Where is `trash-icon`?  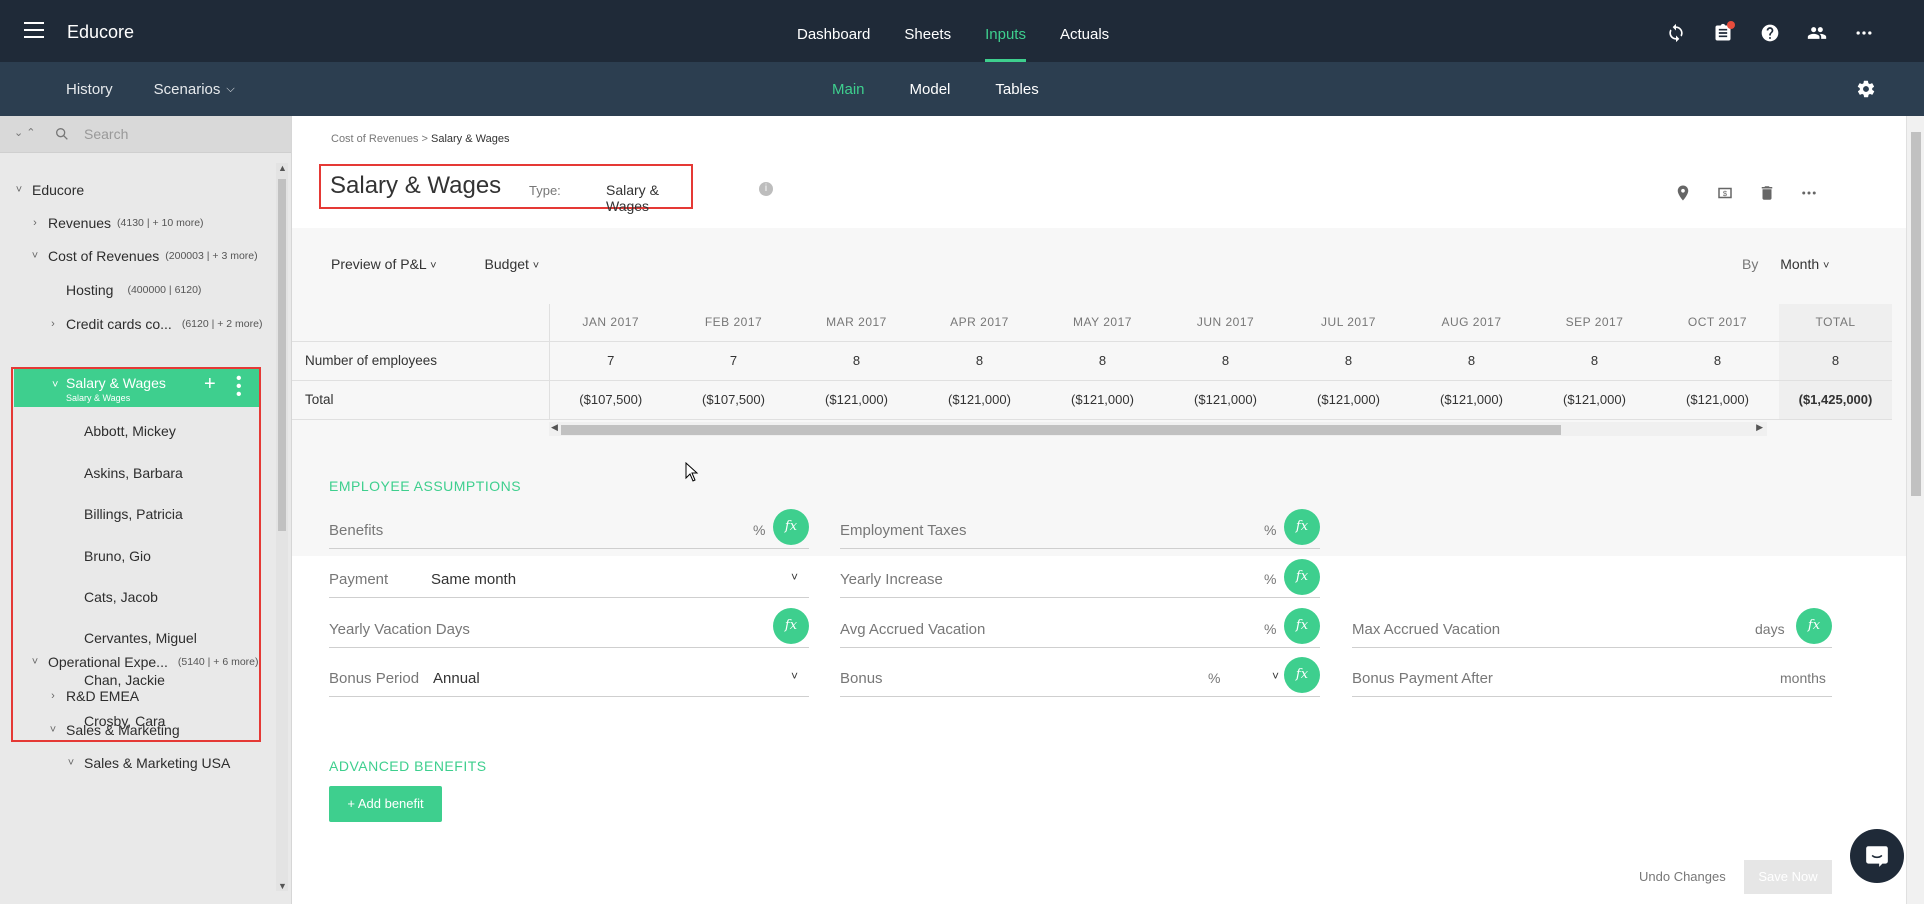
trash-icon is located at coordinates (1767, 193).